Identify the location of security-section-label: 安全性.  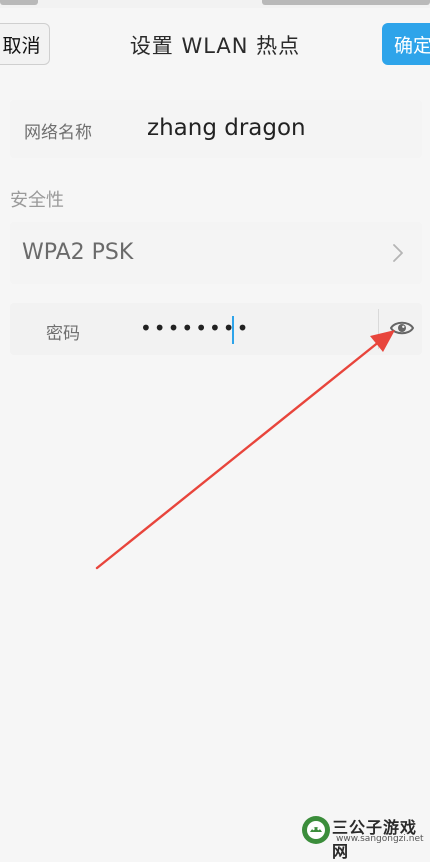
(37, 200).